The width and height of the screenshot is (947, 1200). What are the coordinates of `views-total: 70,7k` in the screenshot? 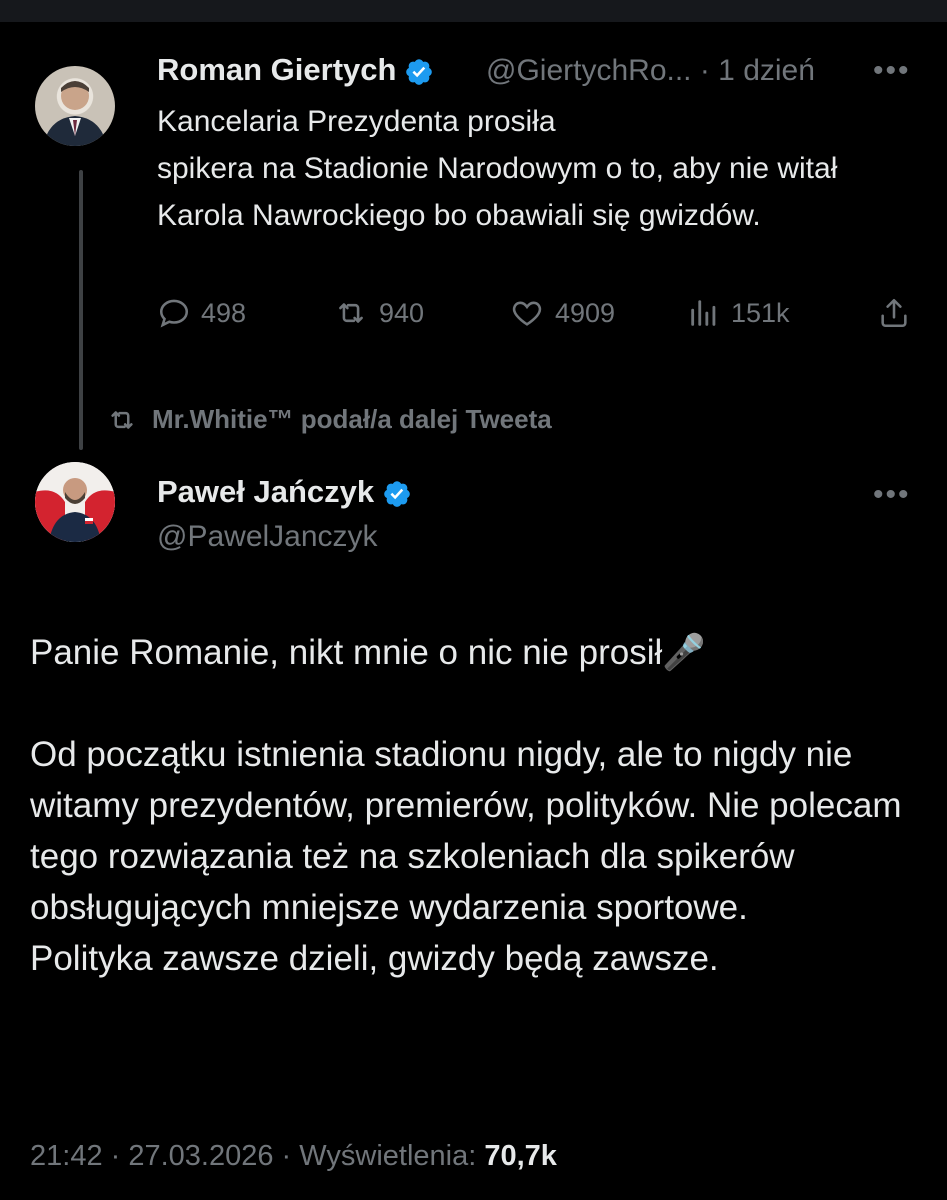 It's located at (520, 1156).